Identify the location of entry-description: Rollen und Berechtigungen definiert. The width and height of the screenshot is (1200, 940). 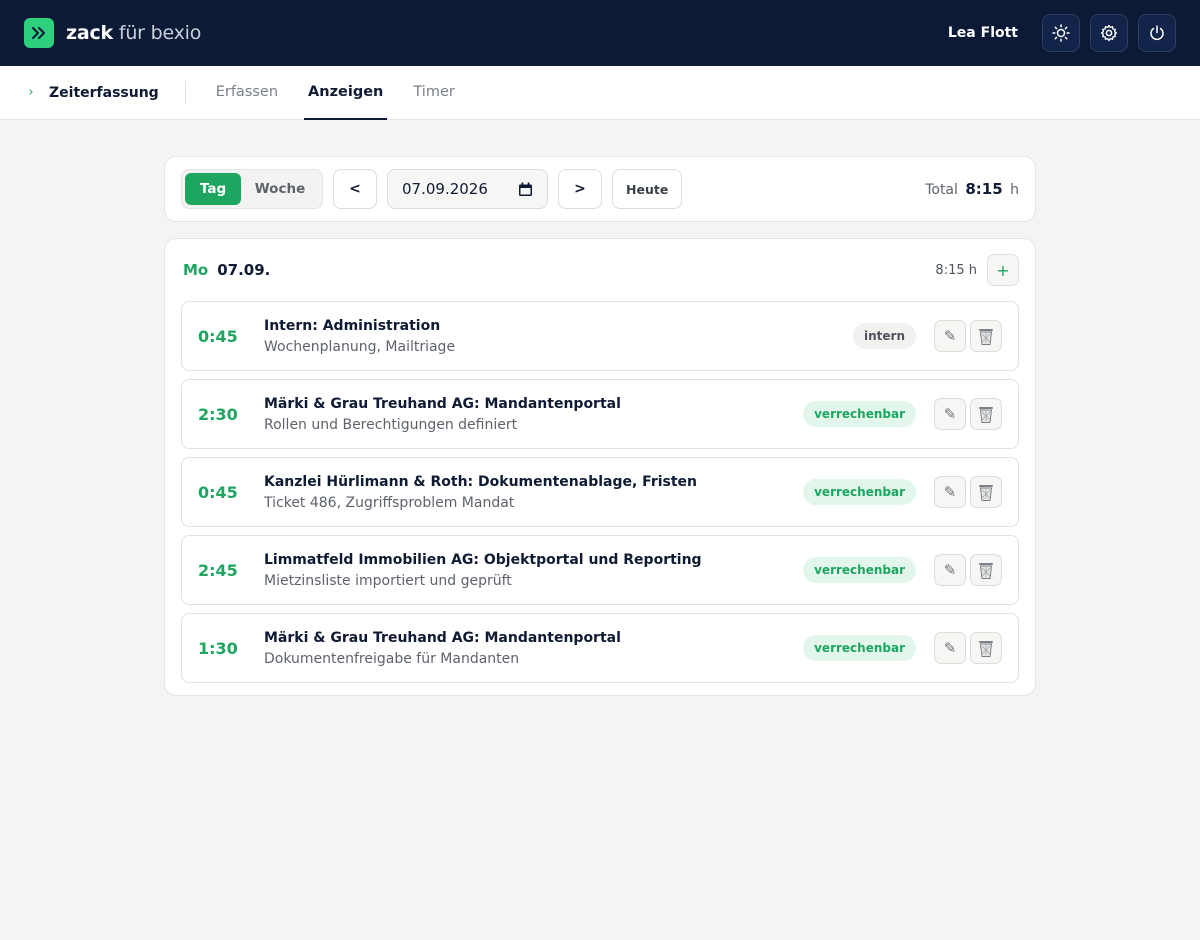
(391, 424).